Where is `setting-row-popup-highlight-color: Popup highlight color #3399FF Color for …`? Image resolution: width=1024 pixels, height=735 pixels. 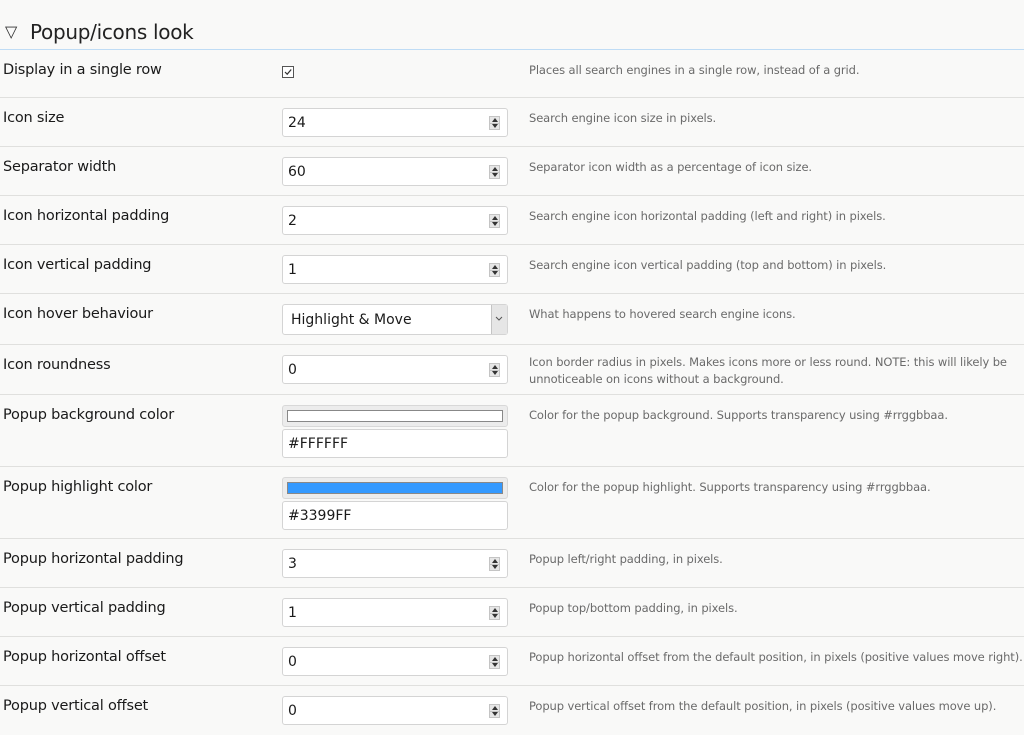 setting-row-popup-highlight-color: Popup highlight color #3399FF Color for … is located at coordinates (512, 503).